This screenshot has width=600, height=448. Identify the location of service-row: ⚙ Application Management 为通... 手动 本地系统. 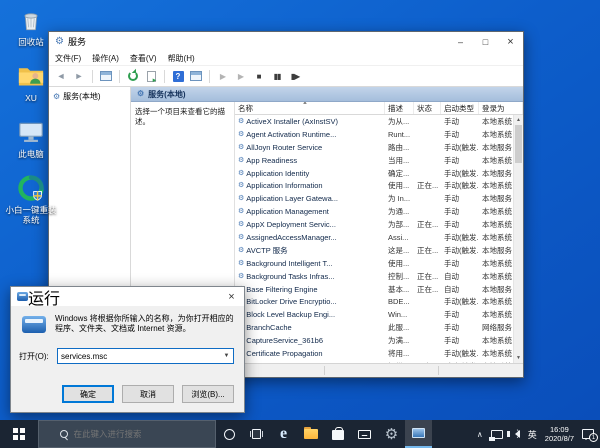
(374, 211).